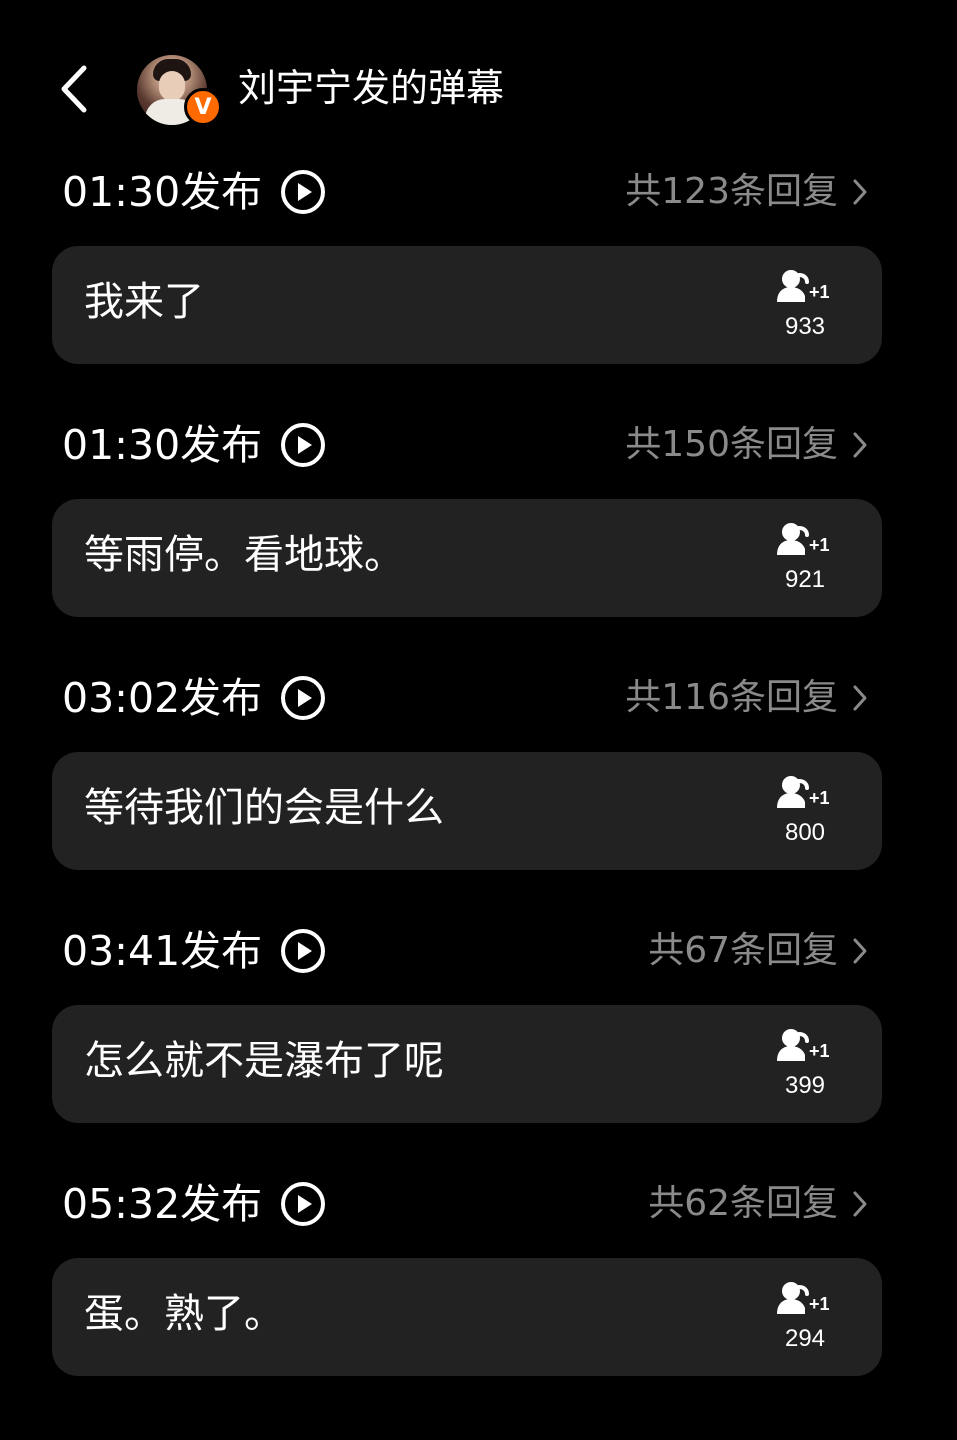 This screenshot has height=1440, width=957. What do you see at coordinates (467, 1064) in the screenshot?
I see `danmaku-bubble: 怎么就不是瀑布了呢 +1 399` at bounding box center [467, 1064].